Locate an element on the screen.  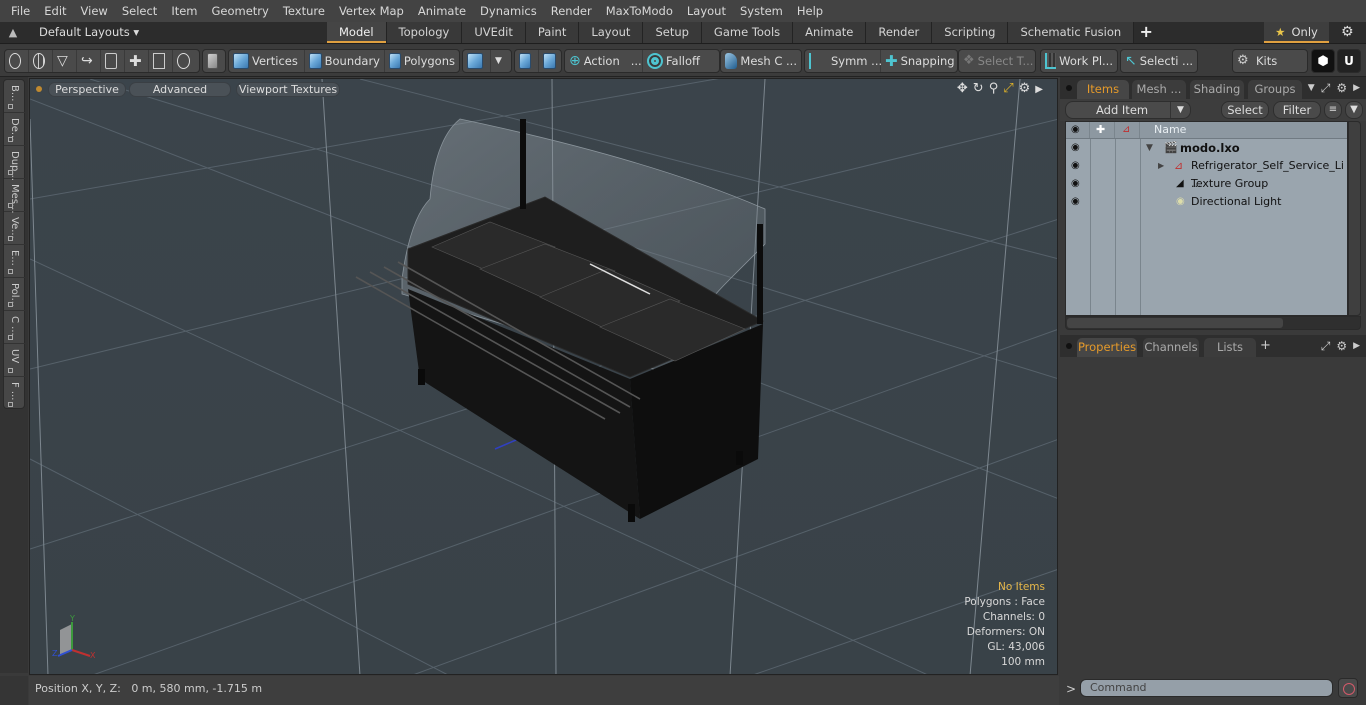
snapping-button: ✚ Snapping is located at coordinates (919, 61).